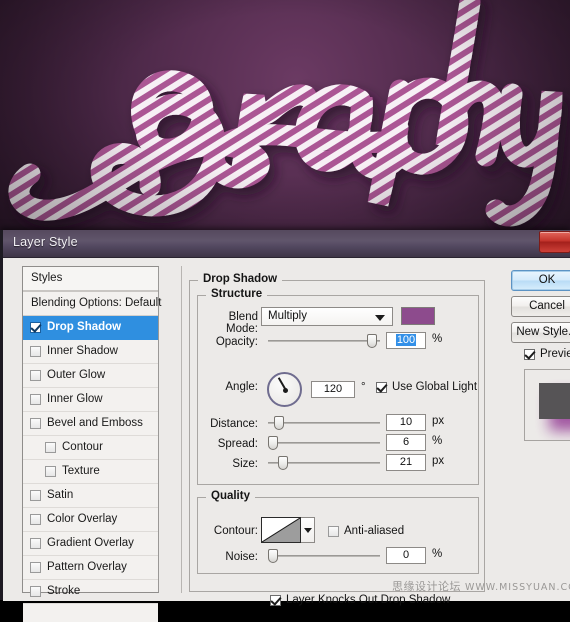 The height and width of the screenshot is (622, 570). Describe the element at coordinates (35, 423) in the screenshot. I see `checkbox-bevel-and-emboss` at that location.